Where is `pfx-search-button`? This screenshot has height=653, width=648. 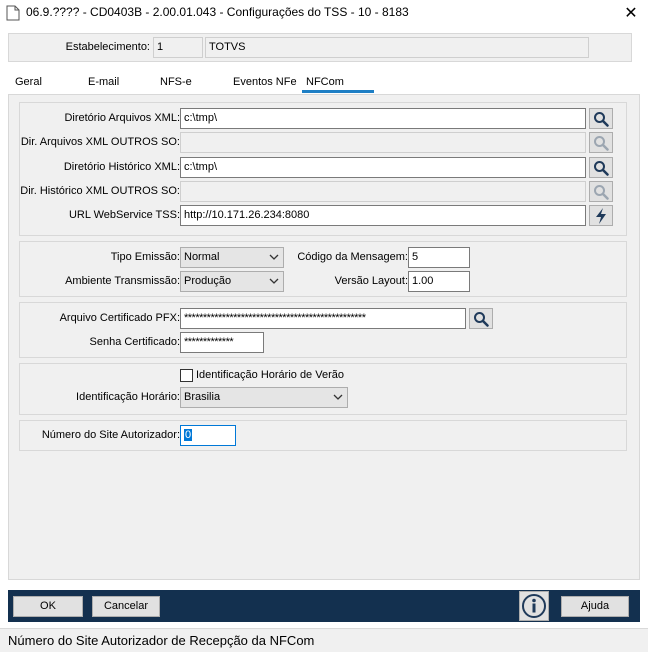 pfx-search-button is located at coordinates (481, 318).